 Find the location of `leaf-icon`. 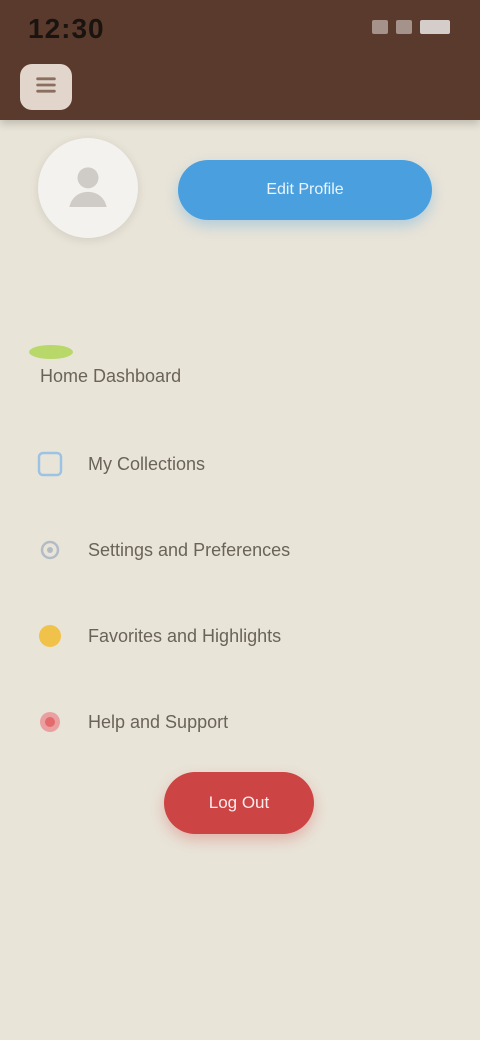

leaf-icon is located at coordinates (51, 351).